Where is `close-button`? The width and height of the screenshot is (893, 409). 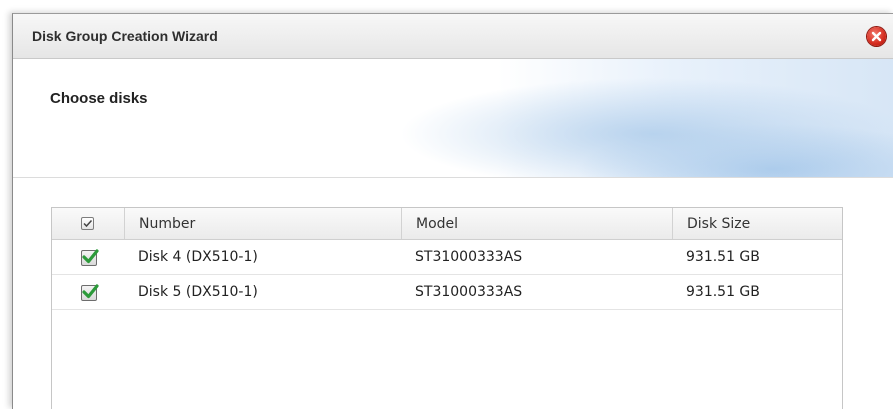 close-button is located at coordinates (876, 36).